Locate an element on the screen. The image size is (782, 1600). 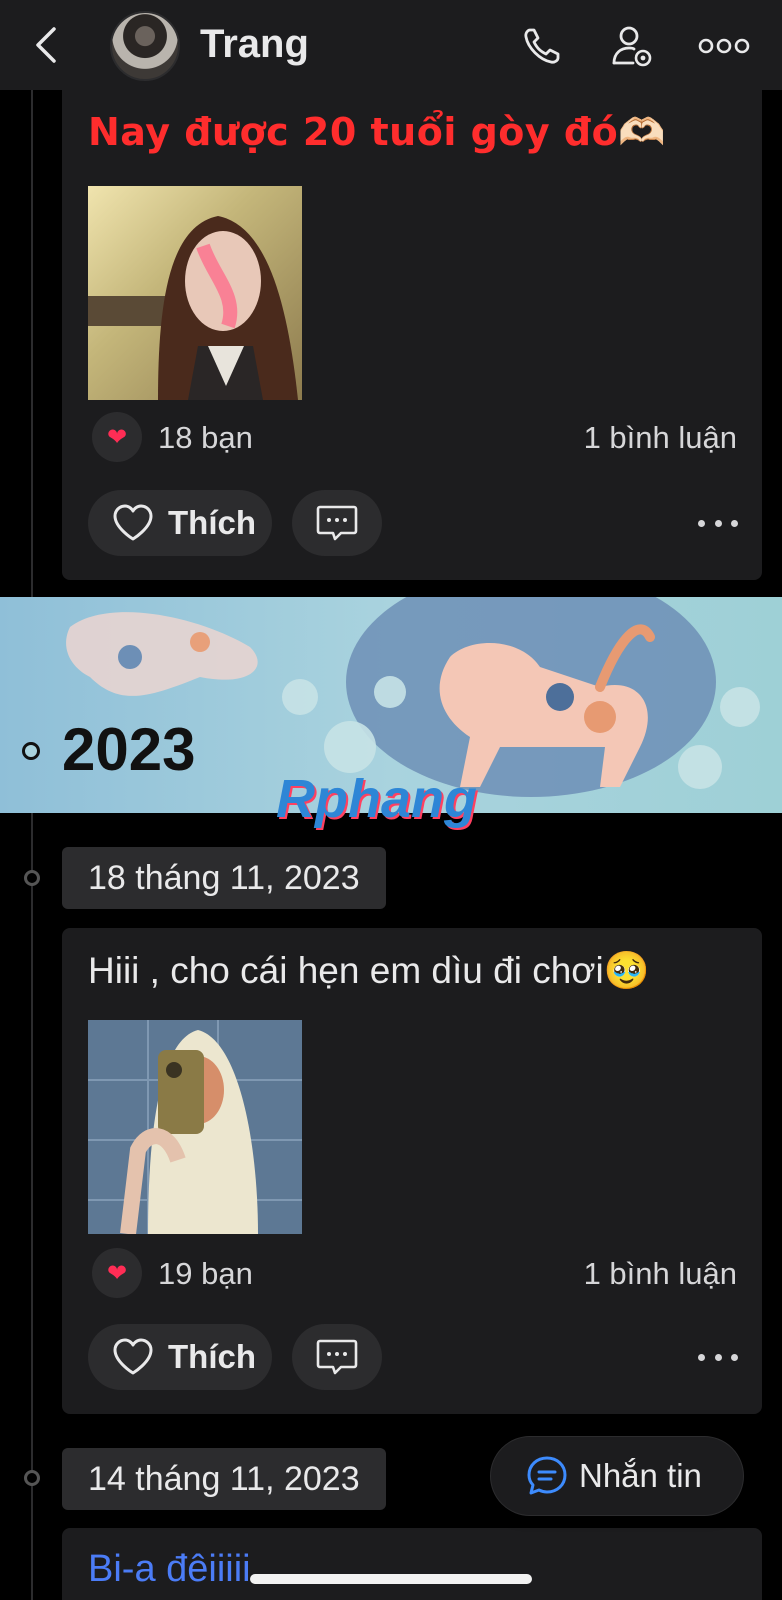
home-indicator is located at coordinates (391, 1579).